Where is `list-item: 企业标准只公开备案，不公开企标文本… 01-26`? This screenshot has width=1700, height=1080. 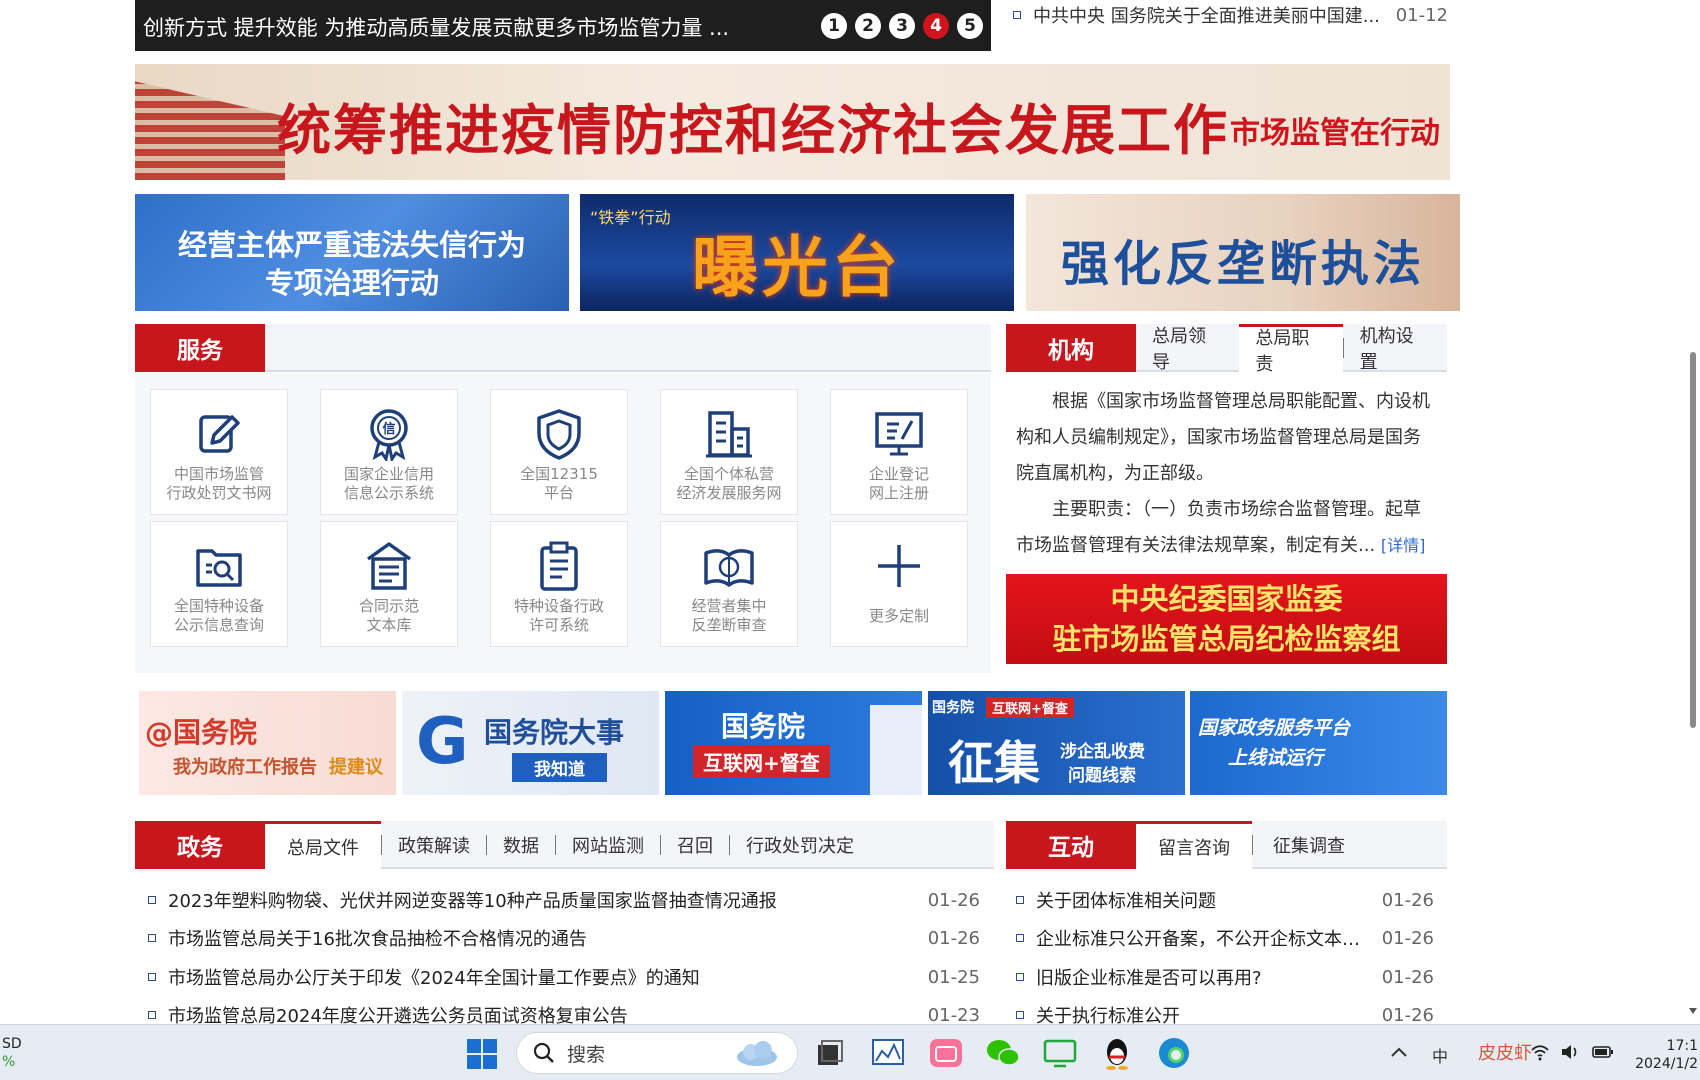 list-item: 企业标准只公开备案，不公开企标文本… 01-26 is located at coordinates (1225, 938).